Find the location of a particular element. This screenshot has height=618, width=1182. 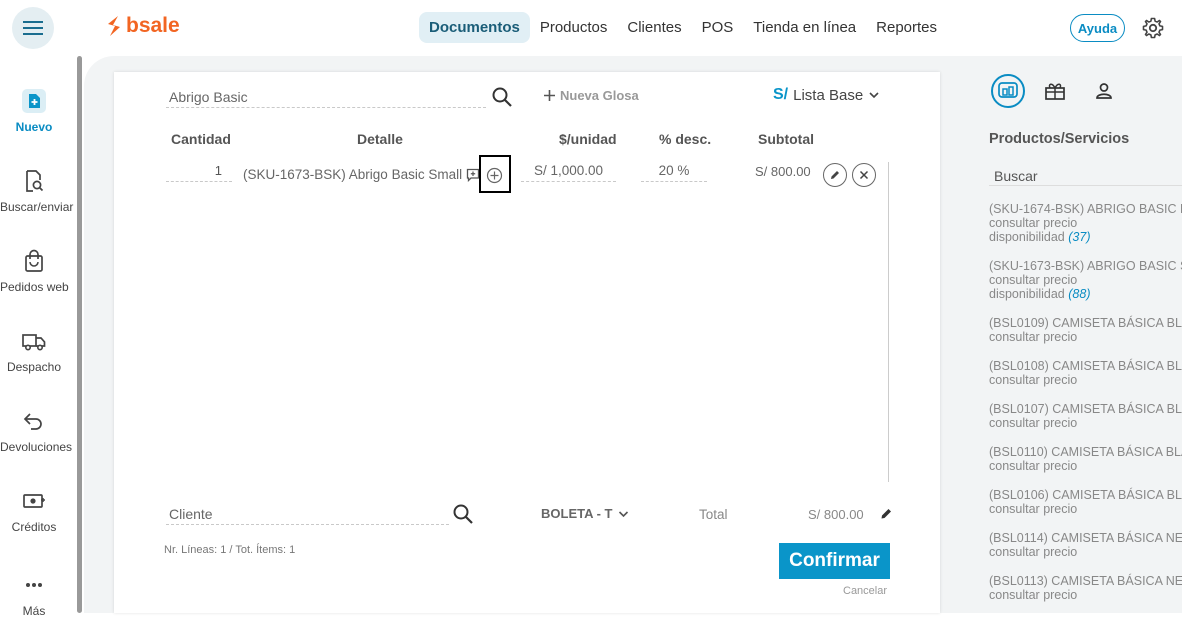

product-availability: disponibilidad (88) is located at coordinates (1085, 294).